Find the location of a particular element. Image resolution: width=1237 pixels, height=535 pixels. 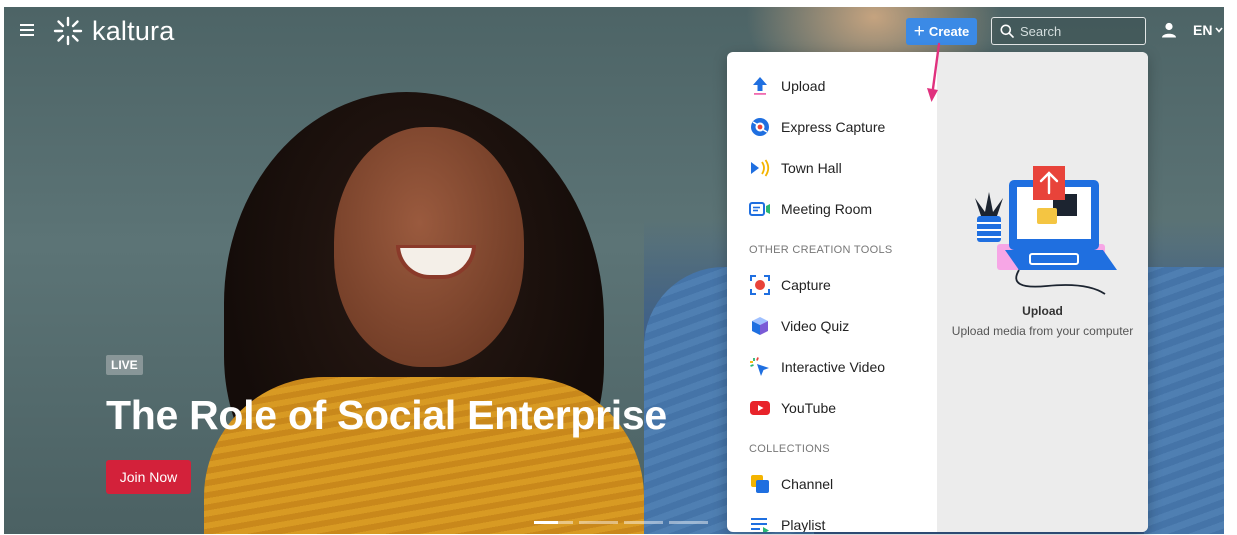

language-label: EN is located at coordinates (1203, 30).